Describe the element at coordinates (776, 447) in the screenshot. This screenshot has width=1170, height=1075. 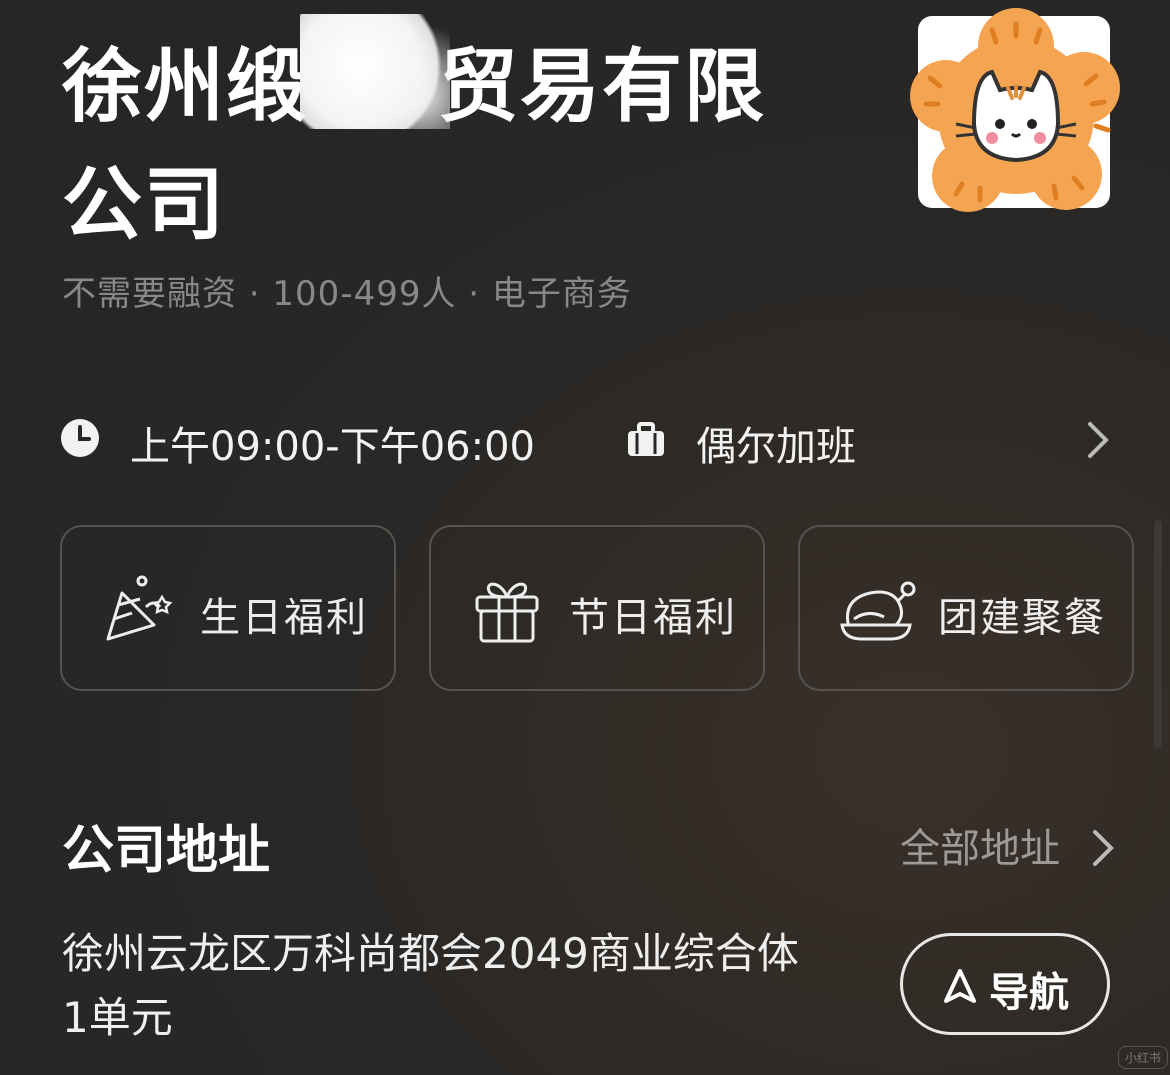
I see `overtime-info: 偶尔加班` at that location.